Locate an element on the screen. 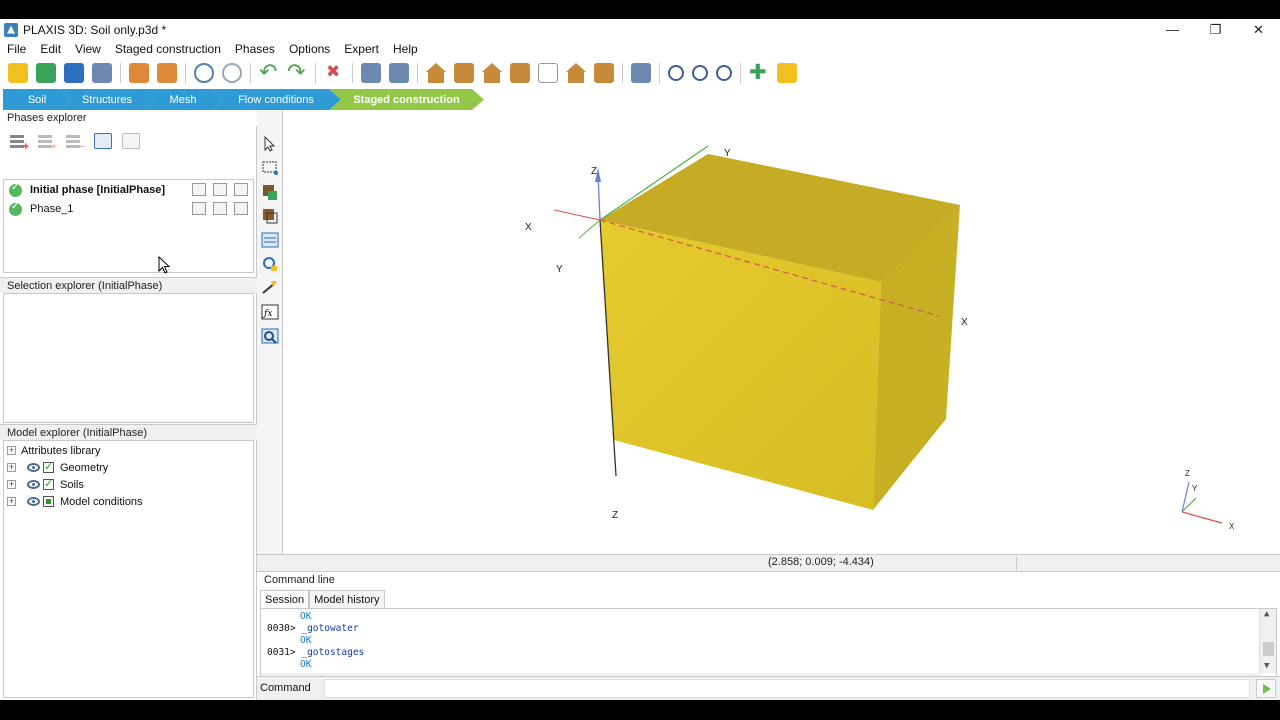  show-materials-icon is located at coordinates (270, 192).